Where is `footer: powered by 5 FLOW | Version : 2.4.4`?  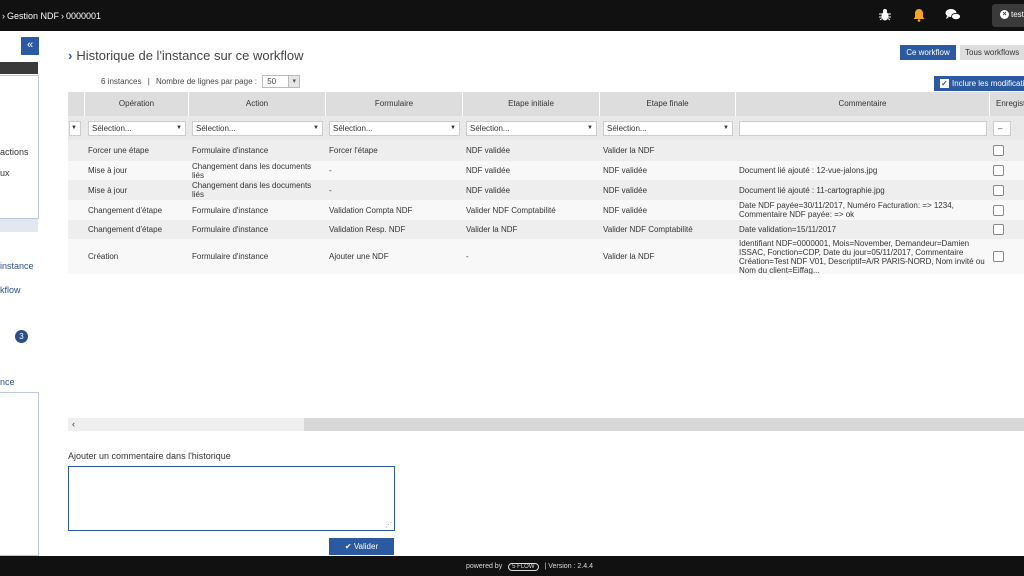
footer: powered by 5 FLOW | Version : 2.4.4 is located at coordinates (512, 566).